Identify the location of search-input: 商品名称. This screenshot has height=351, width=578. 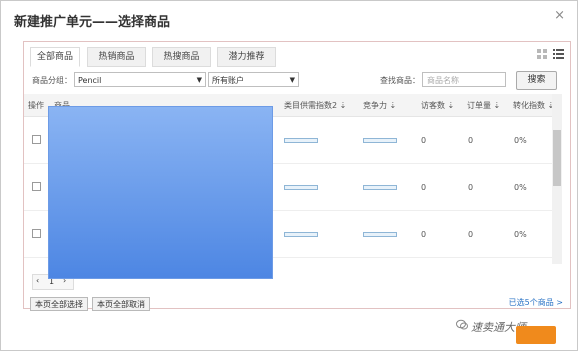
(464, 79).